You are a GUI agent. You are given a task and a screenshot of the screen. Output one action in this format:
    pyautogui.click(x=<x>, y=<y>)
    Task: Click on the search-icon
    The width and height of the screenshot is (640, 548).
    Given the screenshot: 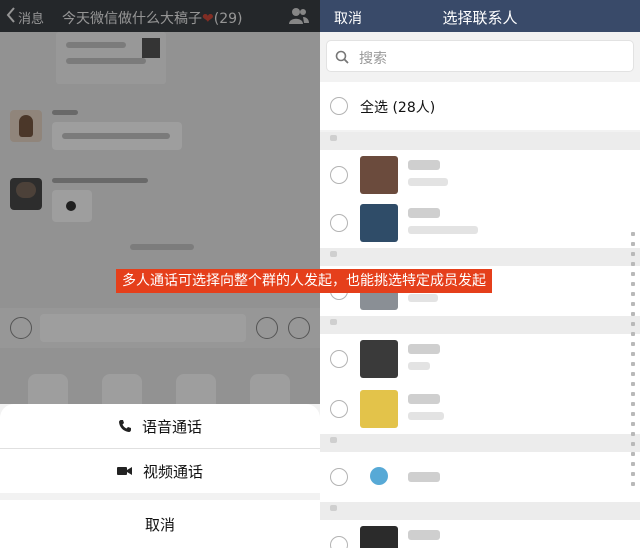 What is the action you would take?
    pyautogui.click(x=342, y=58)
    